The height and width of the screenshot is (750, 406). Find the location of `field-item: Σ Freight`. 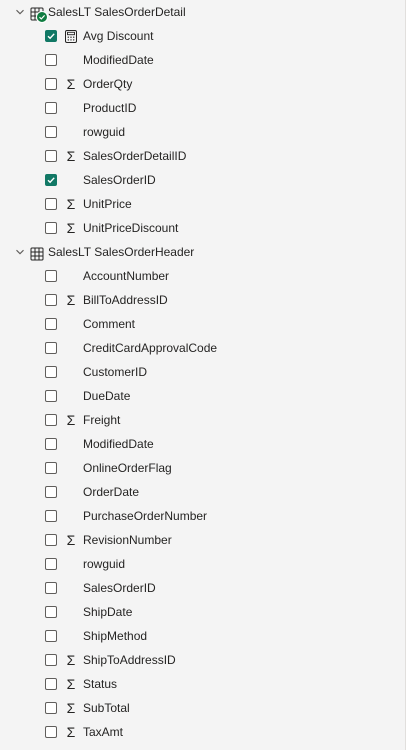

field-item: Σ Freight is located at coordinates (202, 420).